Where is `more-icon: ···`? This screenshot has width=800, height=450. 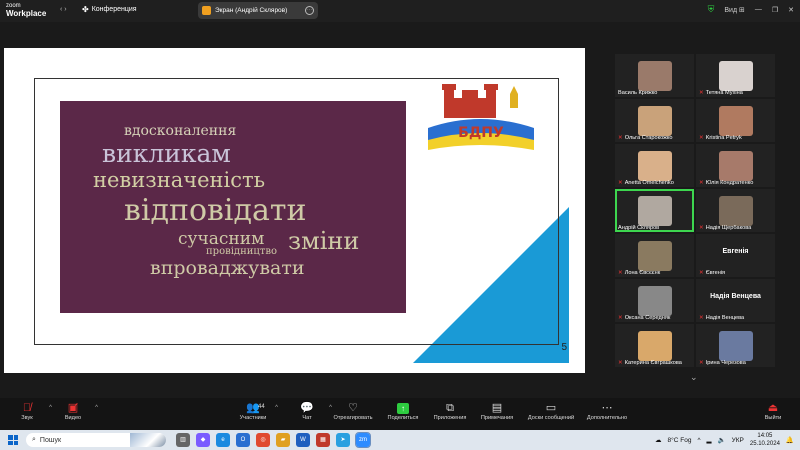 more-icon: ··· is located at coordinates (309, 10).